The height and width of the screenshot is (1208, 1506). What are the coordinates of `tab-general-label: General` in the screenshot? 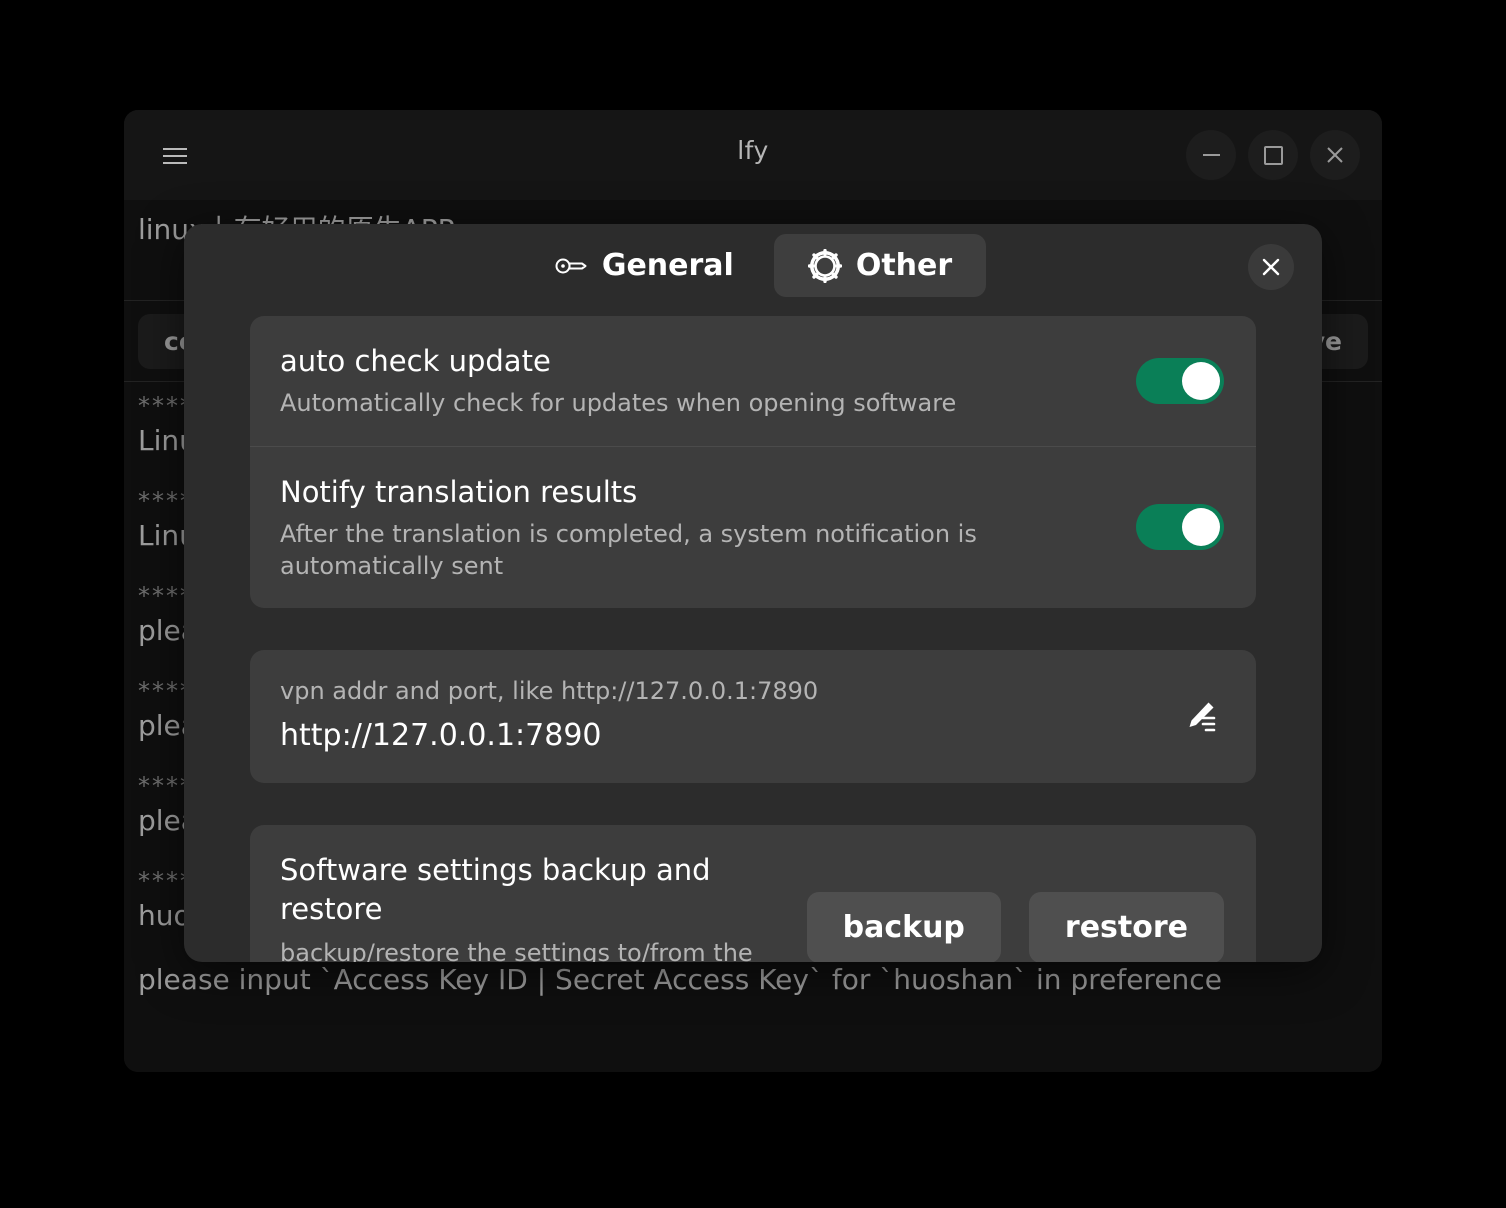 It's located at (667, 265).